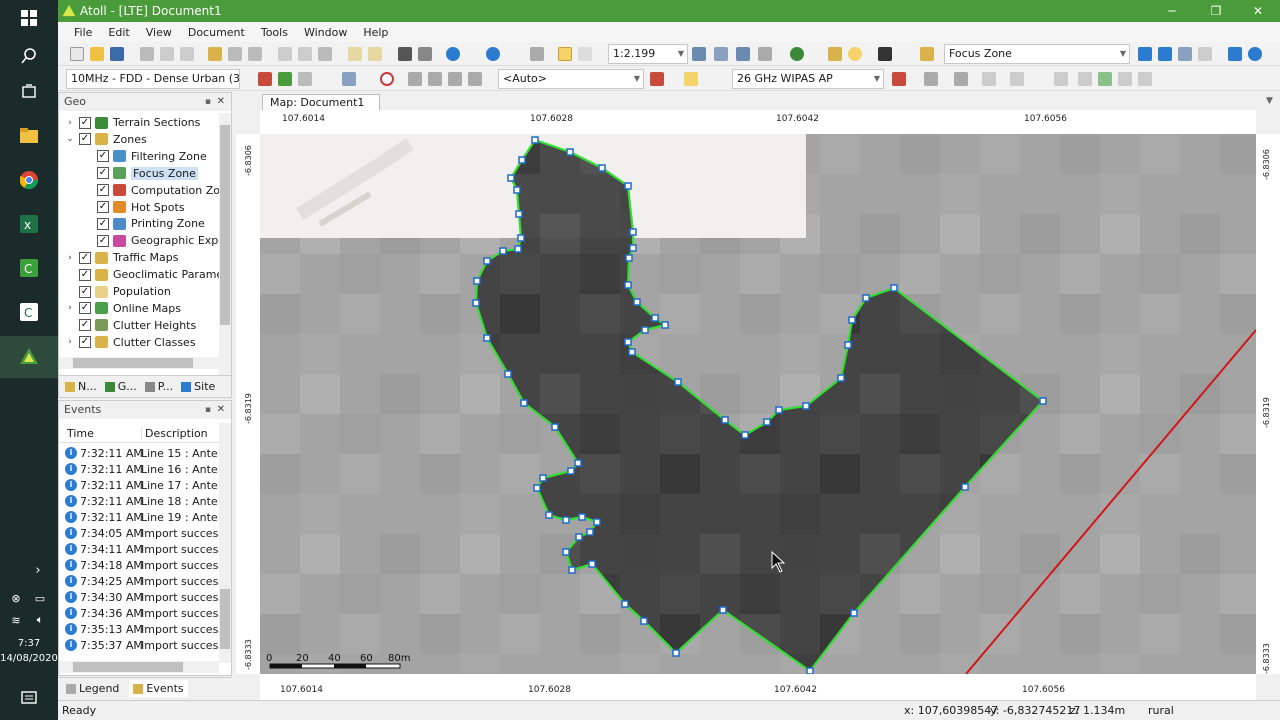 The image size is (1280, 720). What do you see at coordinates (208, 410) in the screenshot?
I see `pin-icon: ▪` at bounding box center [208, 410].